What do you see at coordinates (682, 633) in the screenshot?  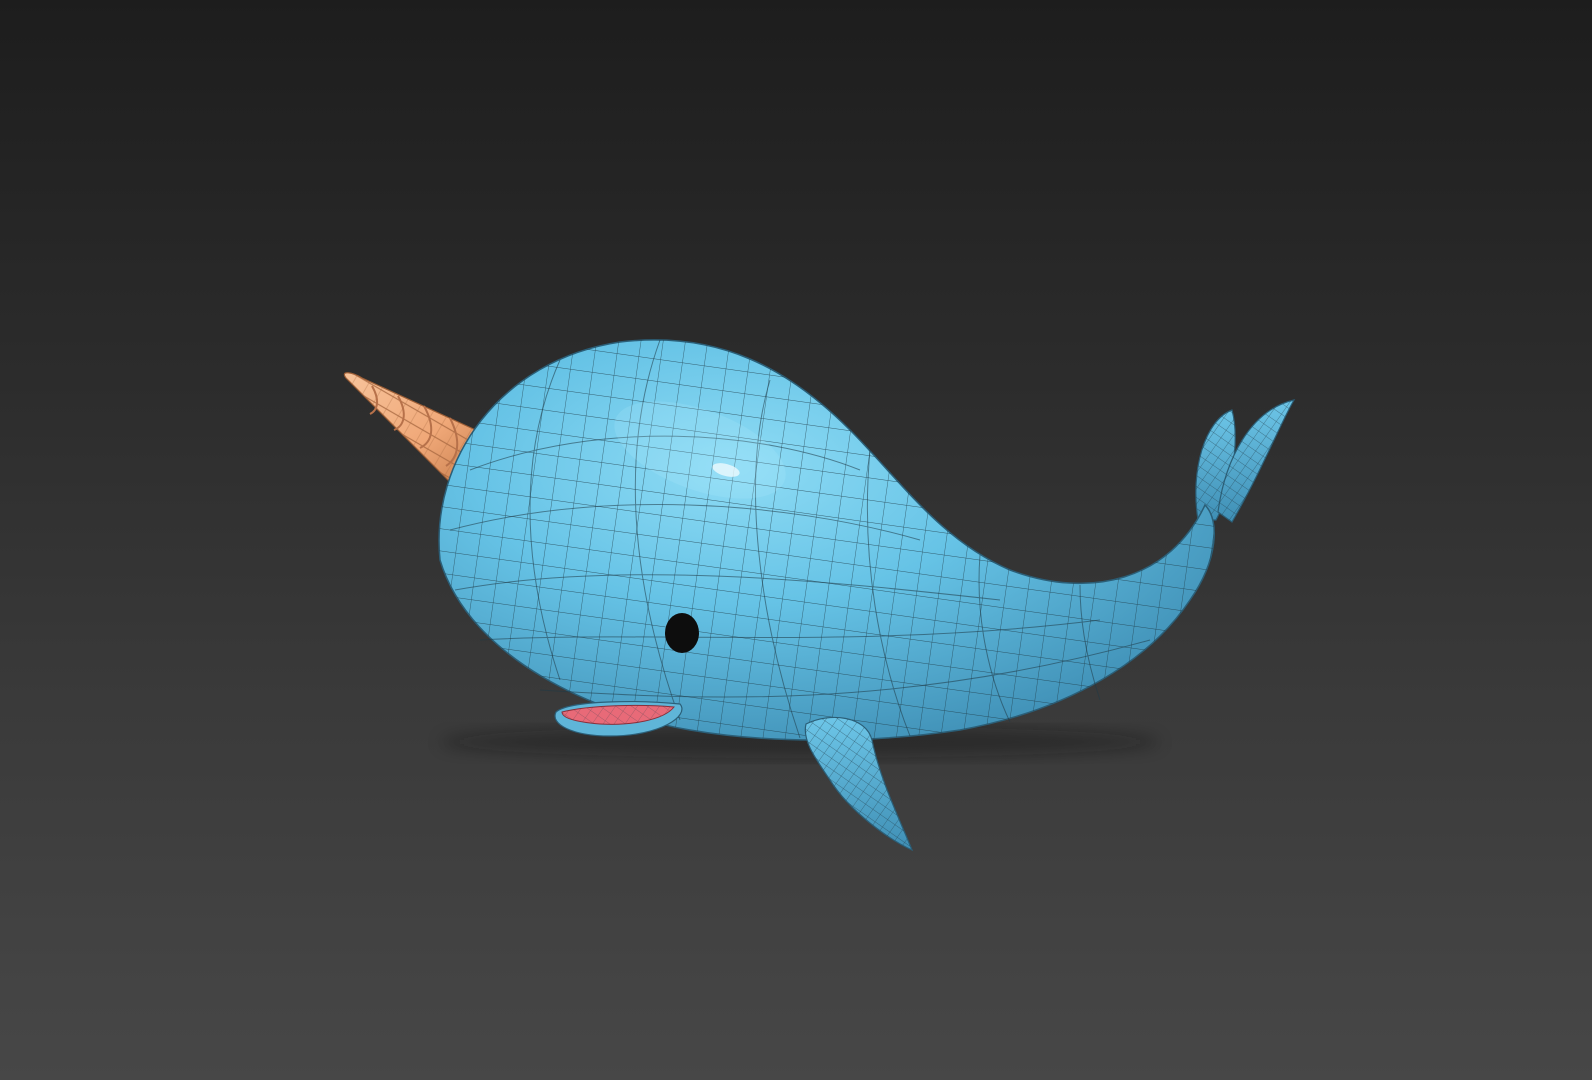 I see `narwhal-eye` at bounding box center [682, 633].